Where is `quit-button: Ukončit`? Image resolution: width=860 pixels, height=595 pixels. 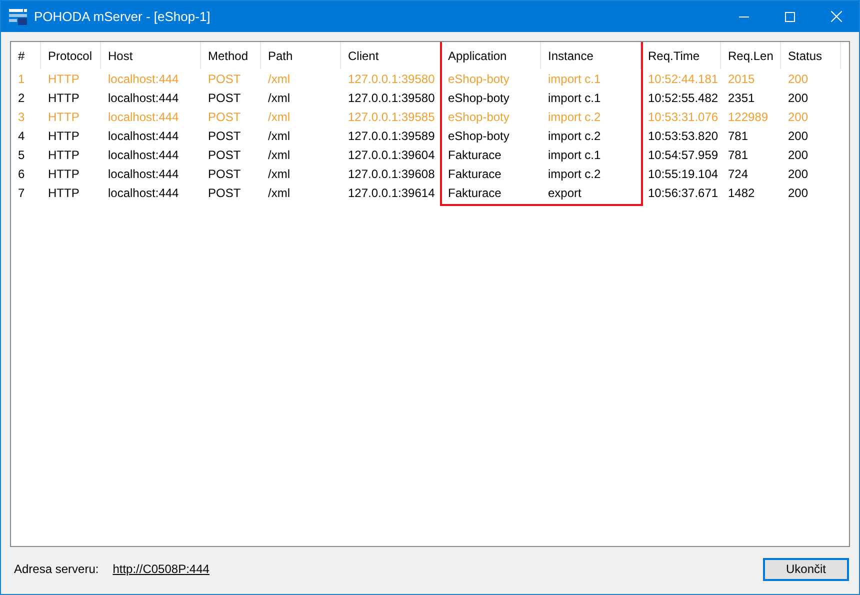 quit-button: Ukončit is located at coordinates (806, 569).